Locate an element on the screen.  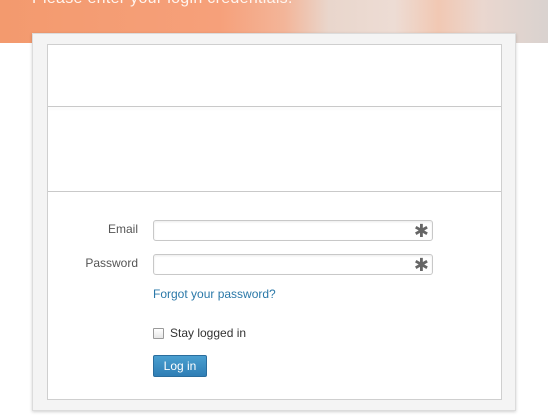
forgot-password-link: Forgot your password? is located at coordinates (214, 294).